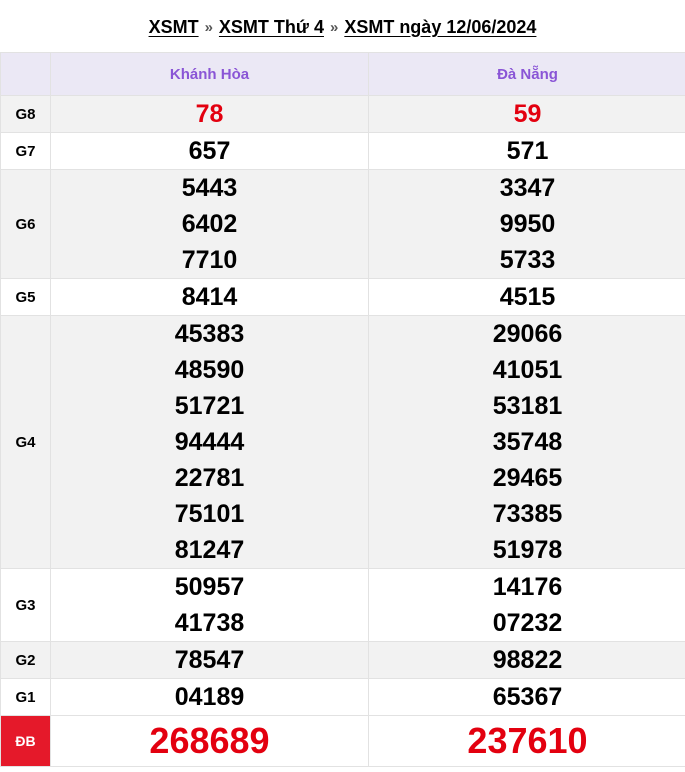 The width and height of the screenshot is (685, 772). What do you see at coordinates (527, 478) in the screenshot?
I see `result-number: 29465` at bounding box center [527, 478].